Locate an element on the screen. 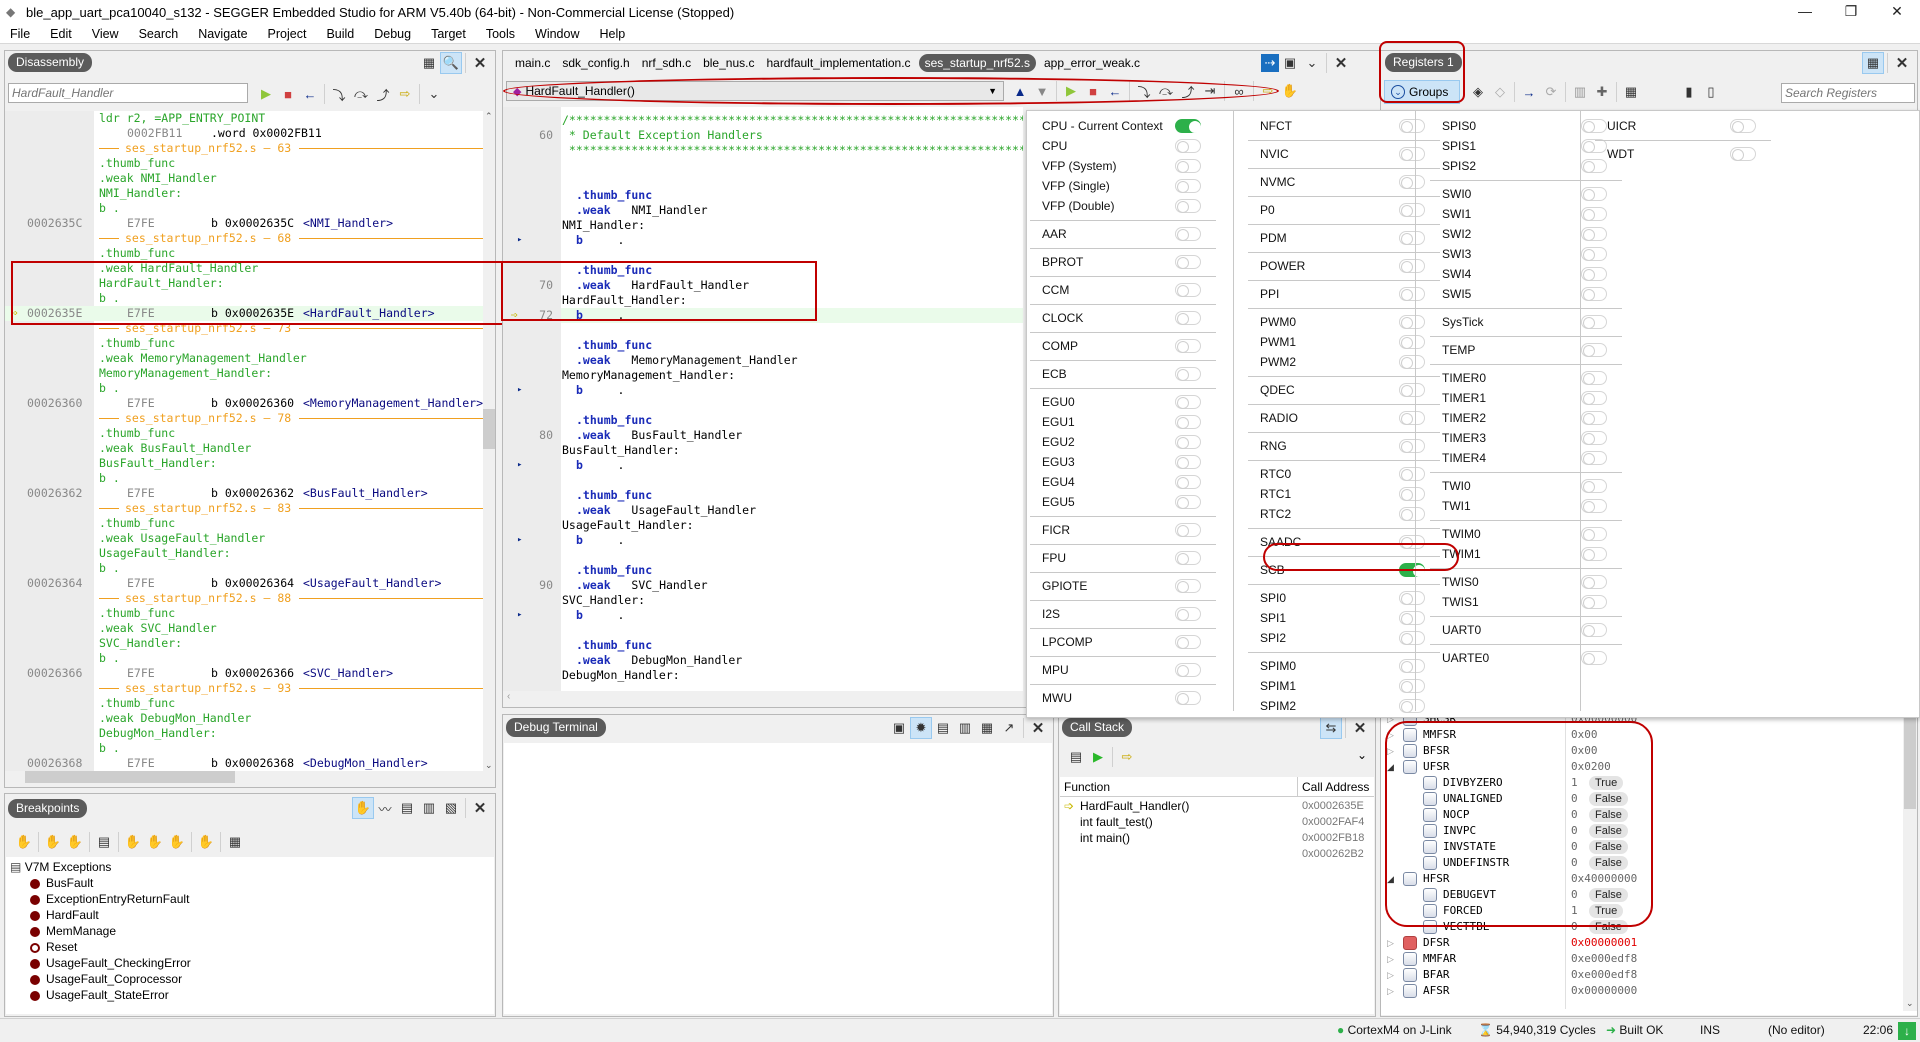 This screenshot has width=1920, height=1042. quick-watch-icon: ∞ is located at coordinates (1239, 91).